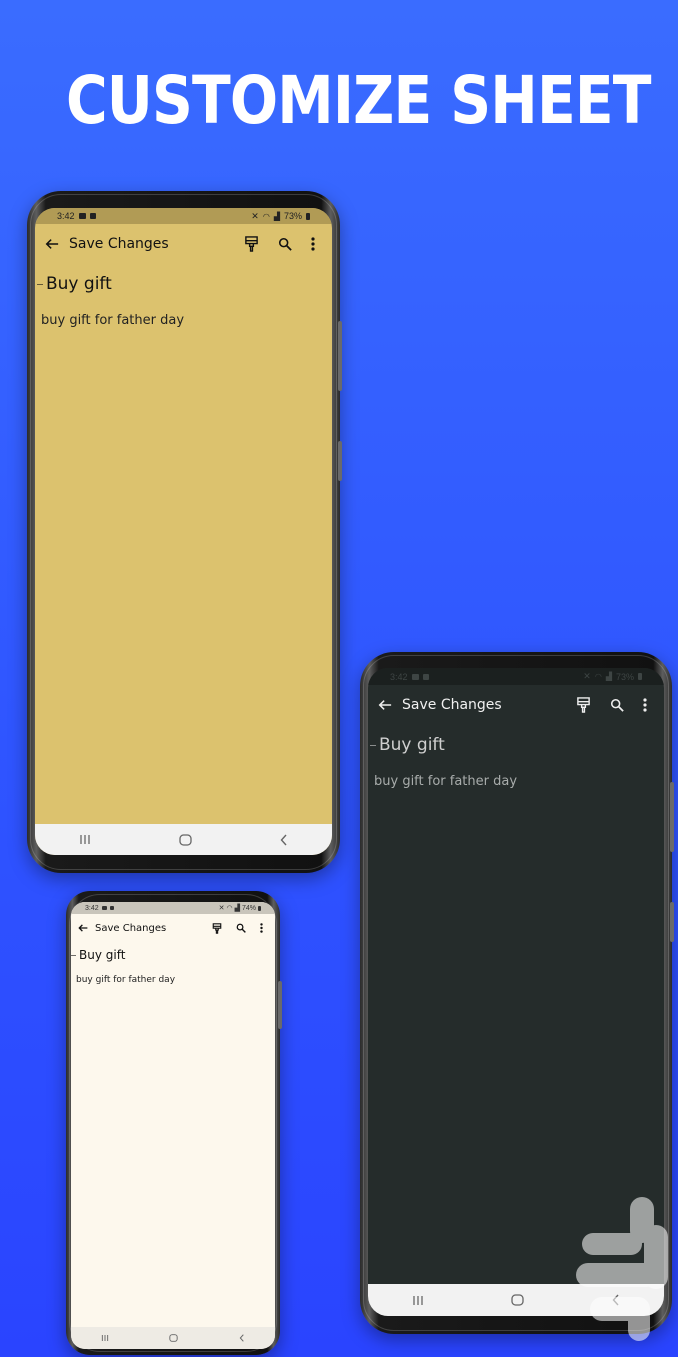 This screenshot has width=678, height=1357. What do you see at coordinates (173, 908) in the screenshot?
I see `status-bar: 3:42 ✕ ◠ ▟ 74%` at bounding box center [173, 908].